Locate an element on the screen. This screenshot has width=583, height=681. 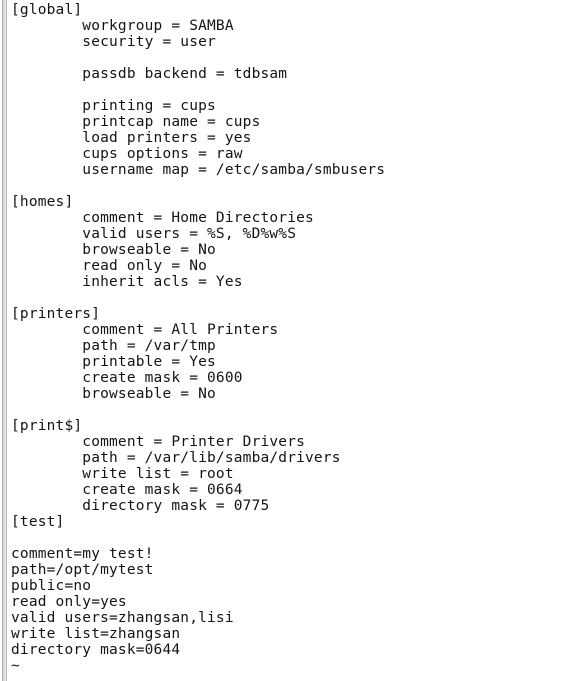
code-line: write list = root is located at coordinates (296, 474).